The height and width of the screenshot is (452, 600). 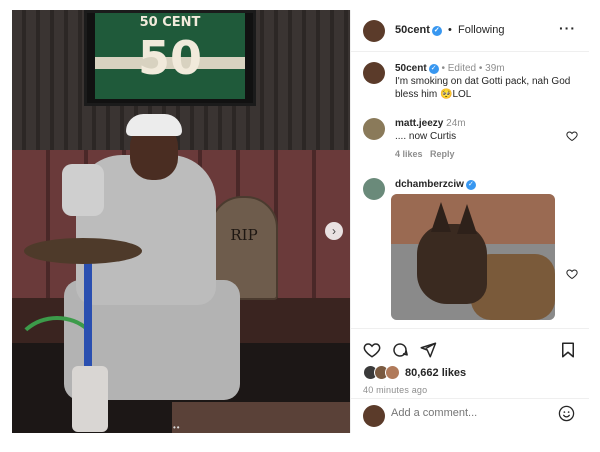 What do you see at coordinates (90, 399) in the screenshot?
I see `hookah-base` at bounding box center [90, 399].